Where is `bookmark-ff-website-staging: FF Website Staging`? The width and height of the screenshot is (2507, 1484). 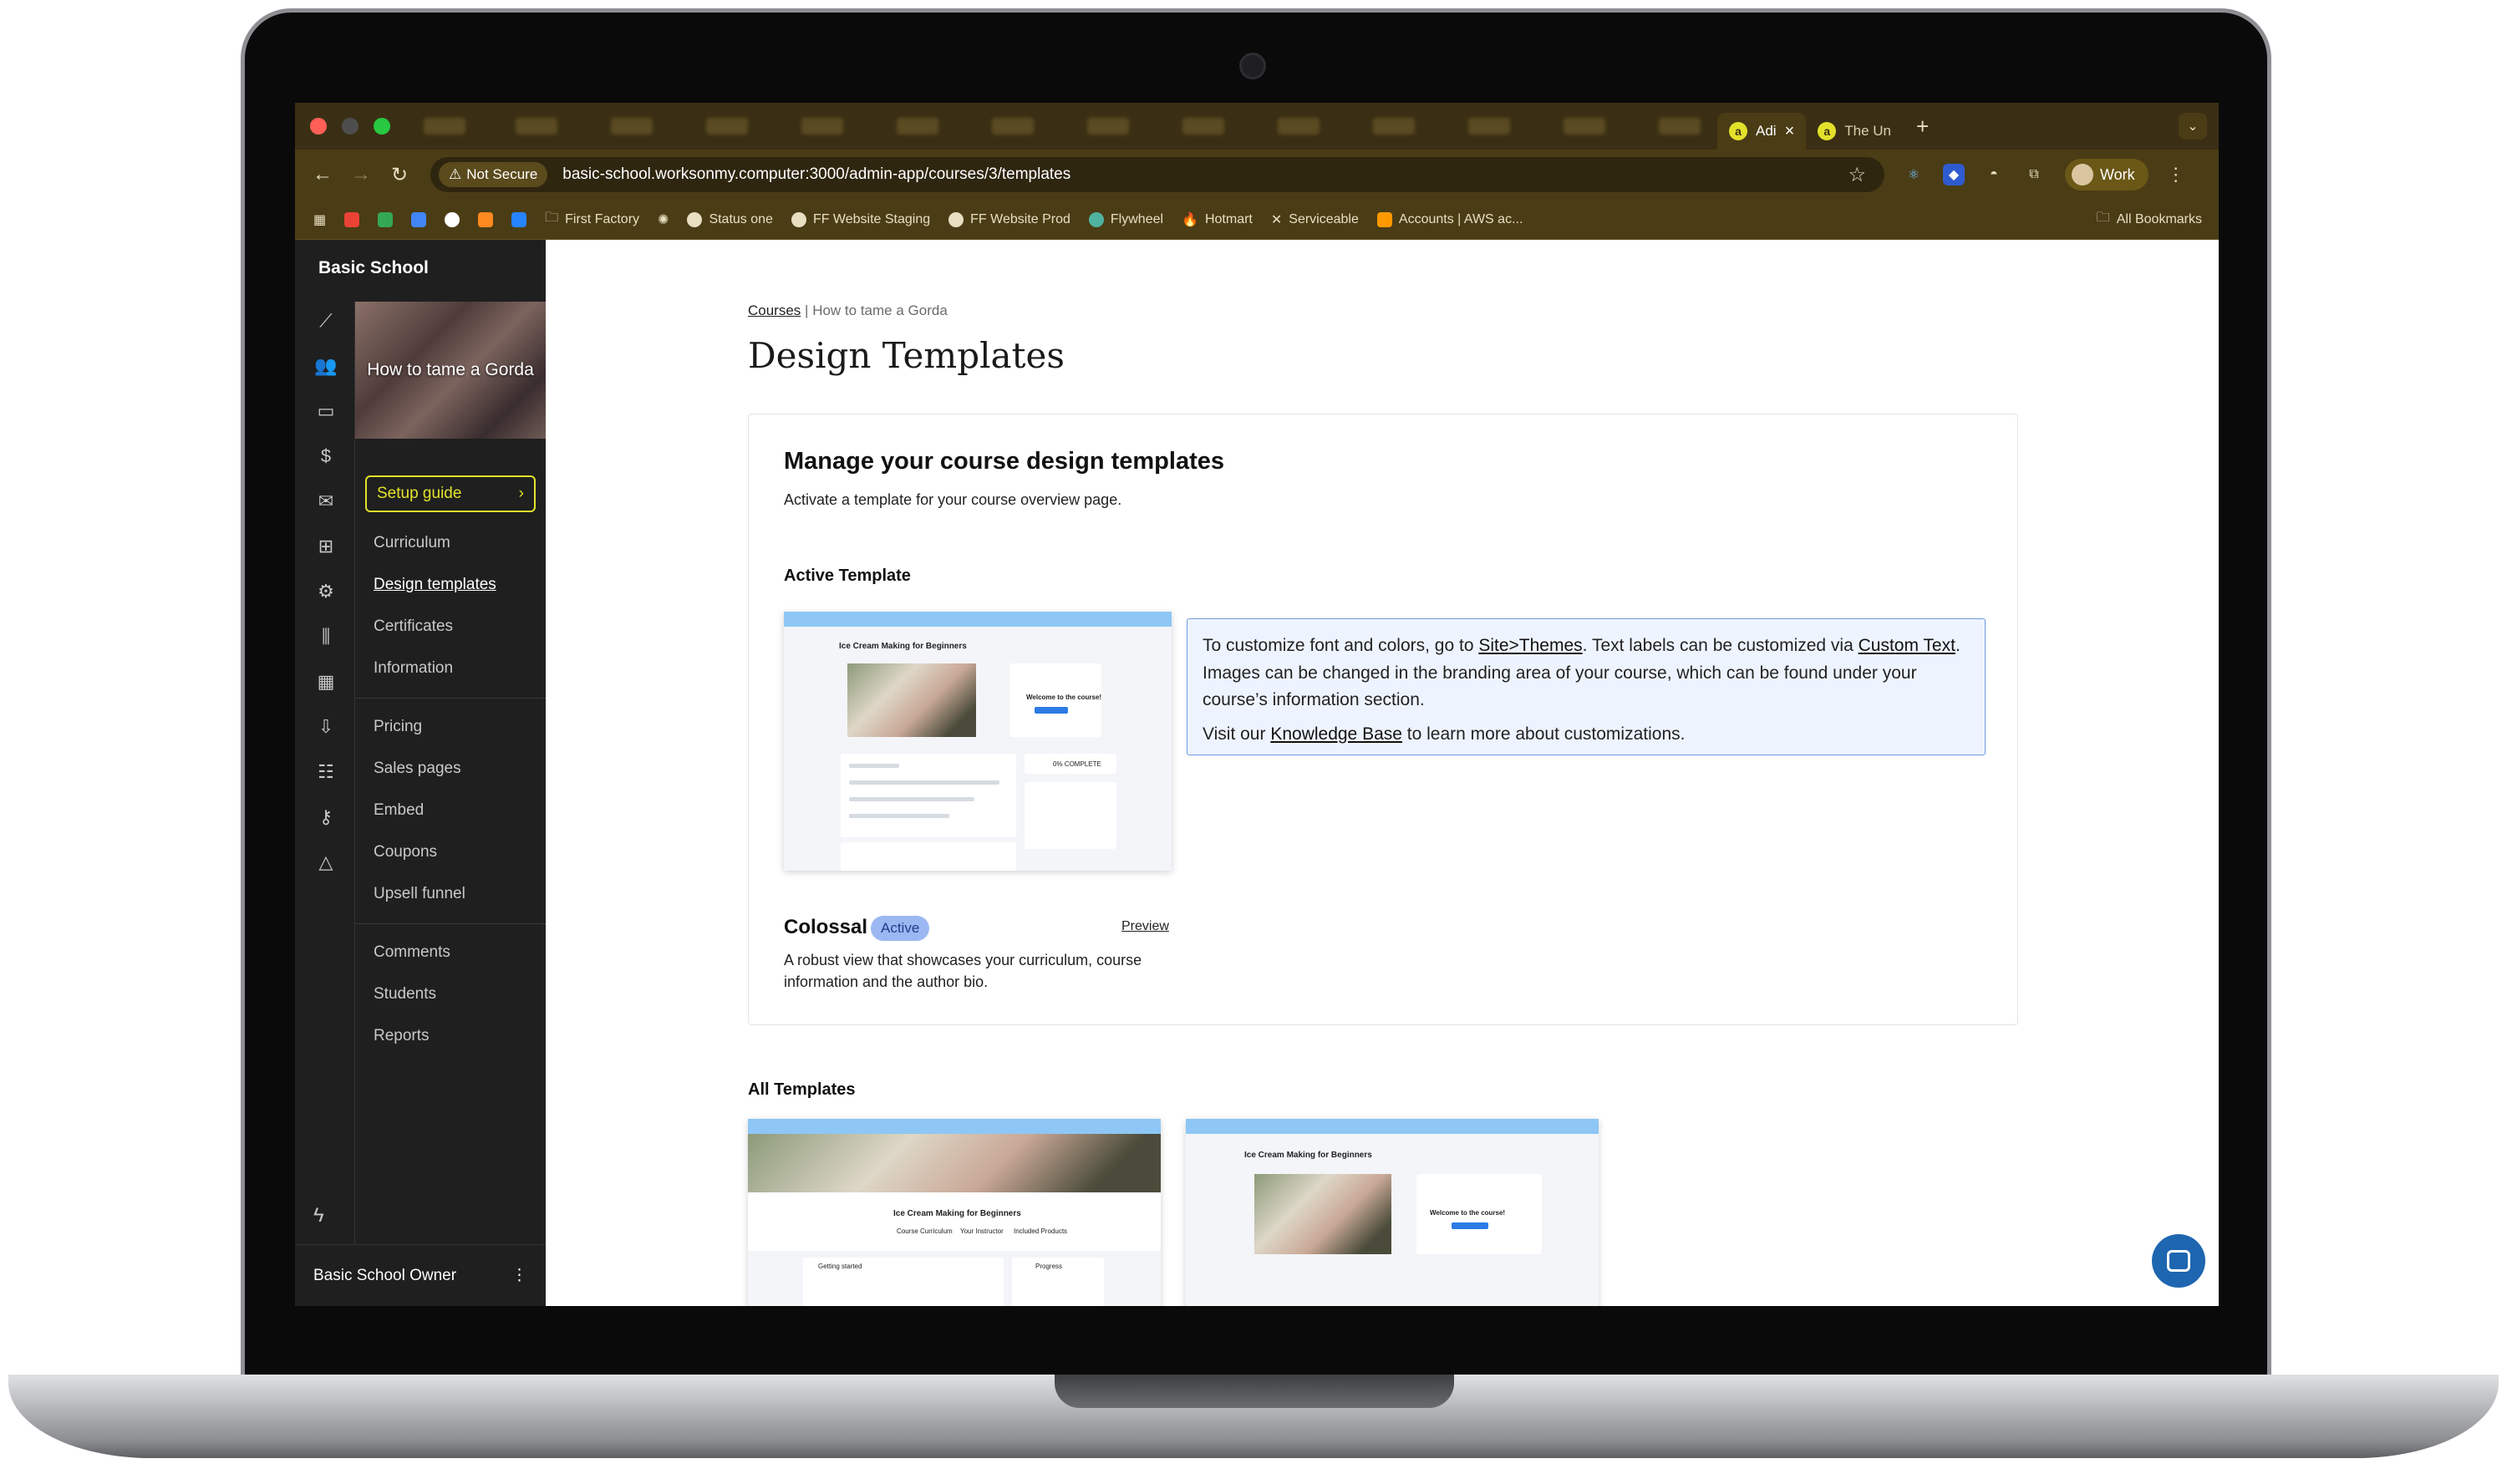 bookmark-ff-website-staging: FF Website Staging is located at coordinates (860, 219).